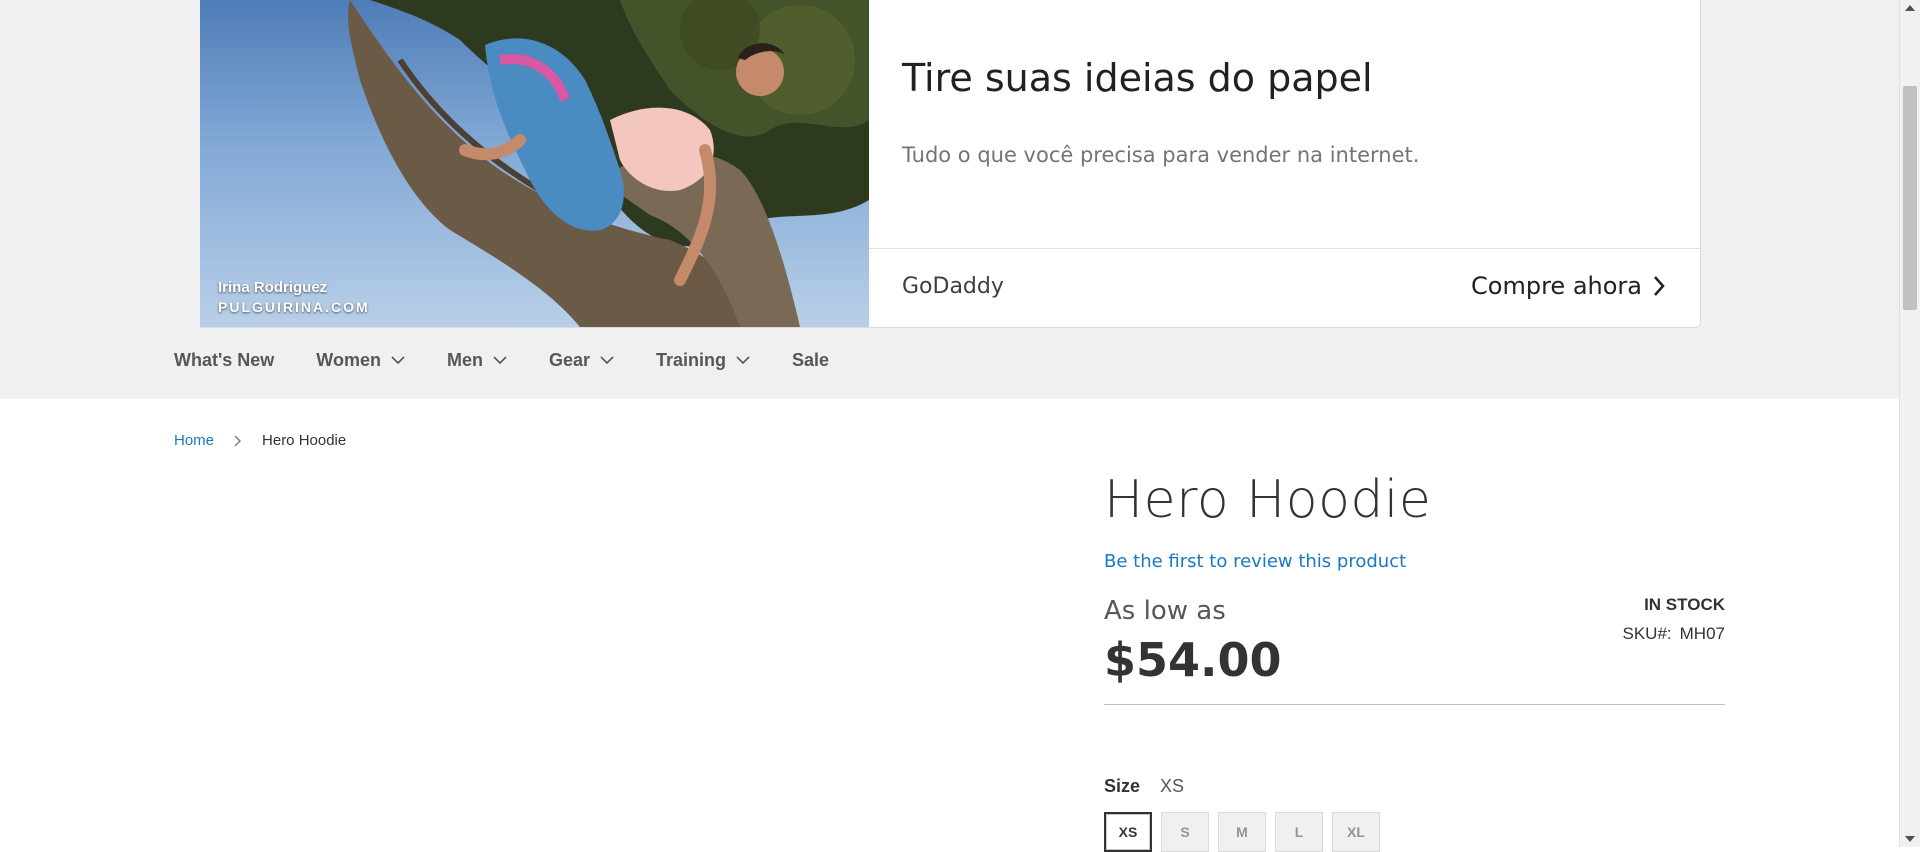  Describe the element at coordinates (1299, 832) in the screenshot. I see `size-swatch-l: L` at that location.